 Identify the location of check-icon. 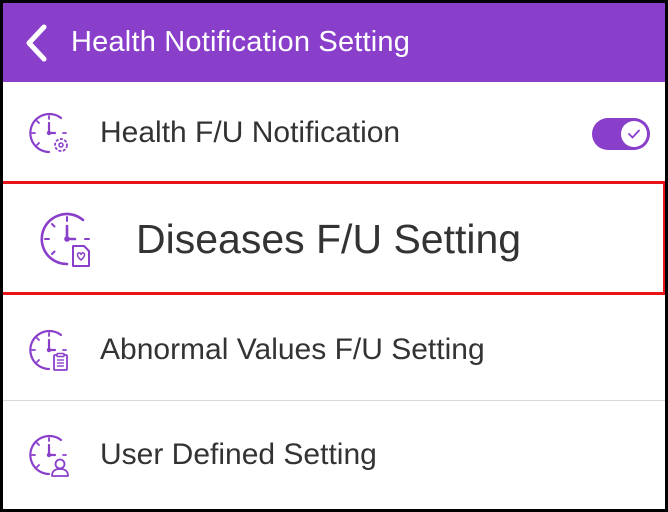
(634, 134).